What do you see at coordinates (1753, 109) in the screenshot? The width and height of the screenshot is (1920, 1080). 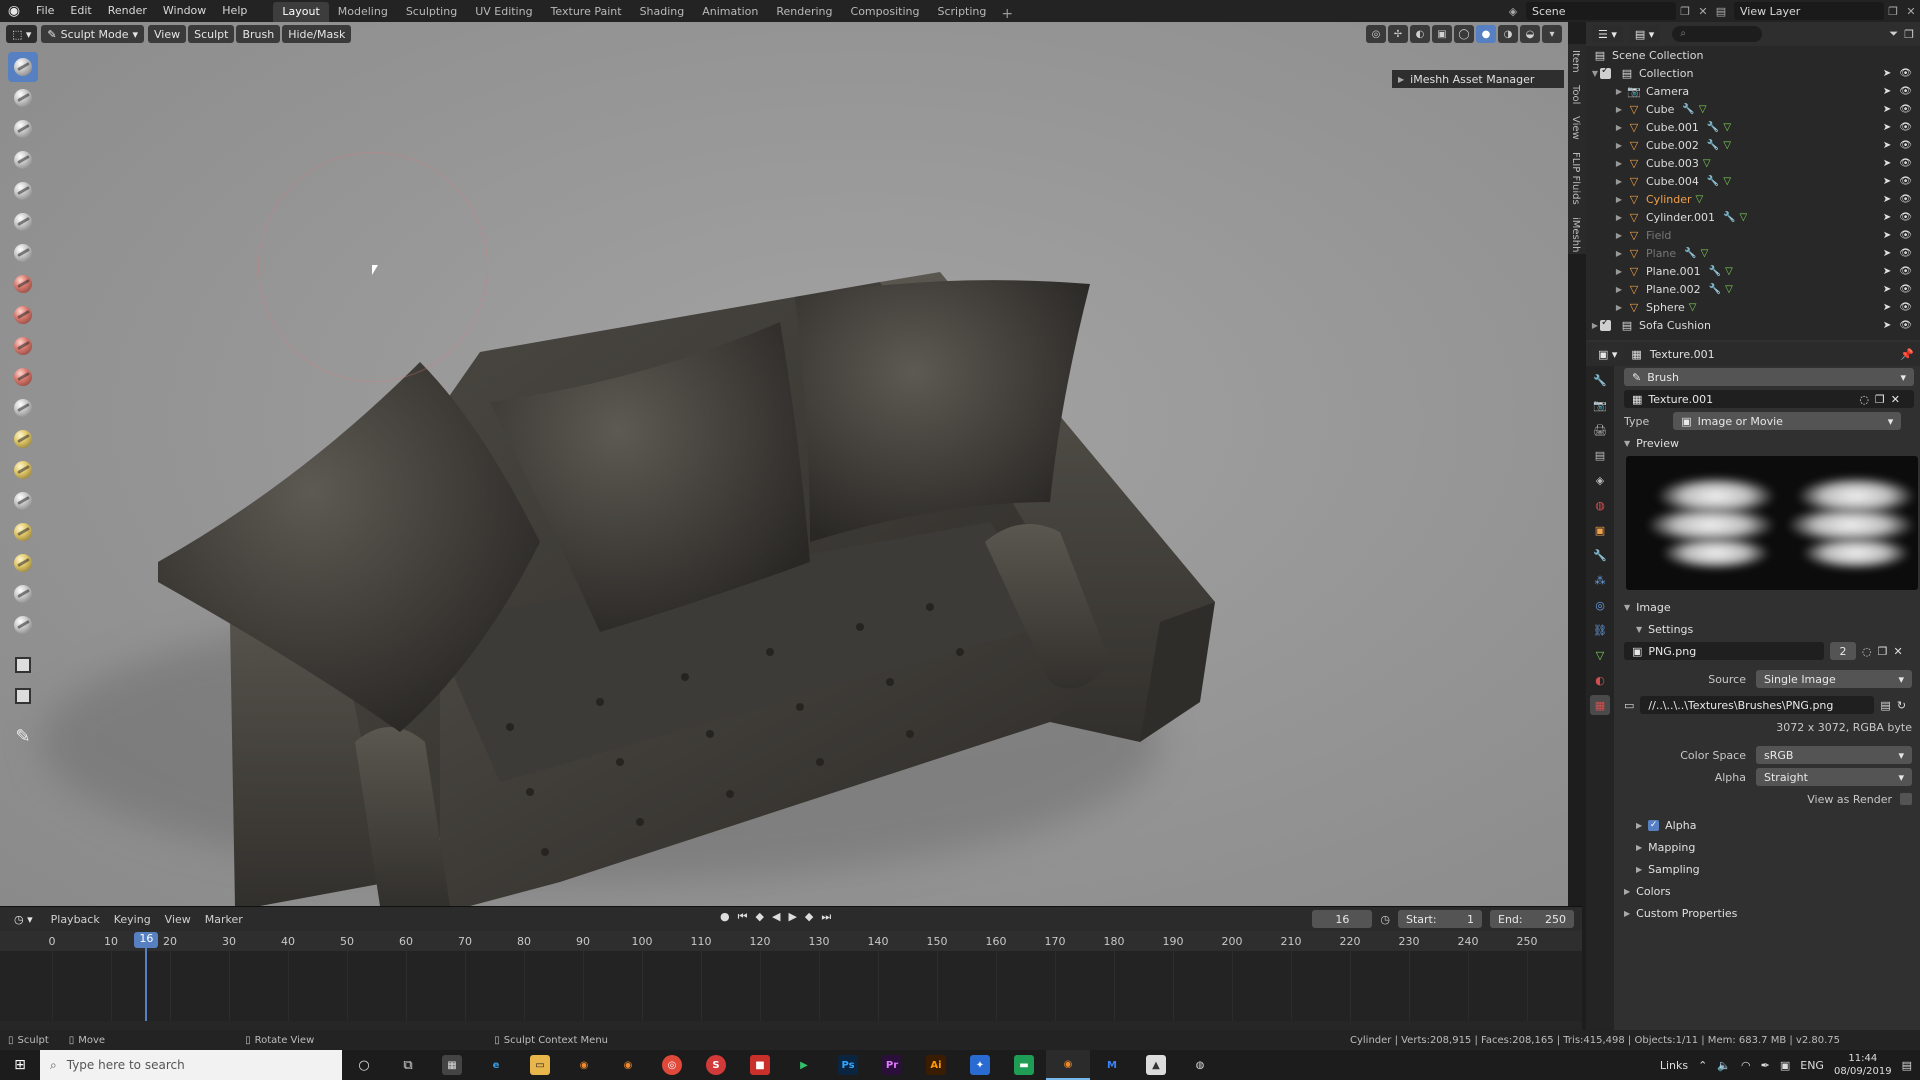 I see `outliner-item-cube: ▶ ▽ Cube 🔧 ▽ ➤ 👁` at bounding box center [1753, 109].